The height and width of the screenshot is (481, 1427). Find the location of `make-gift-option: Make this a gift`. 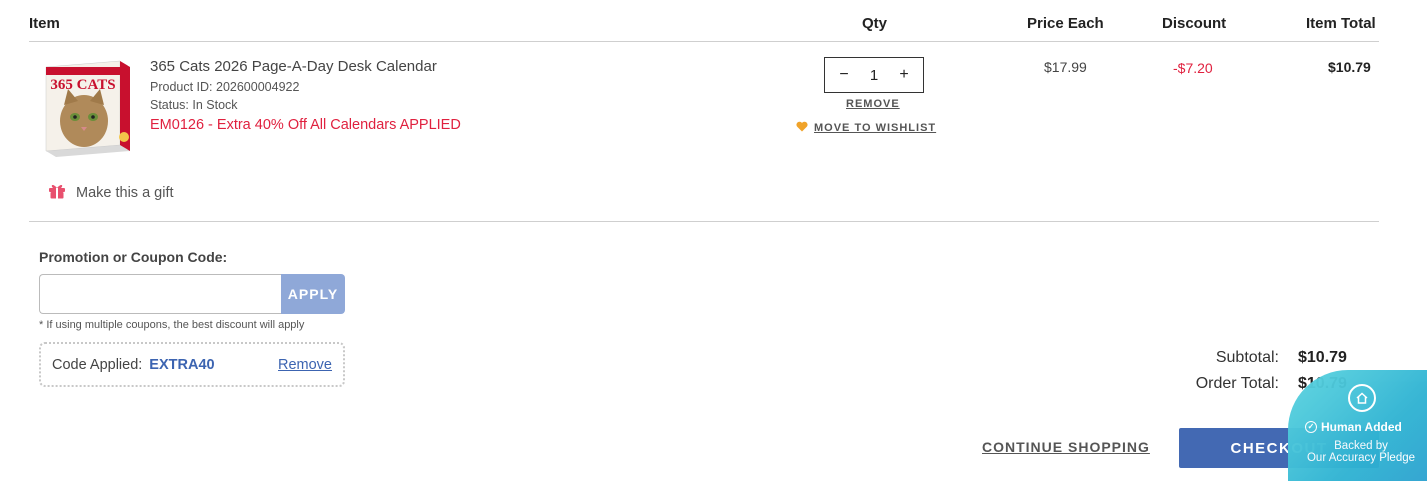

make-gift-option: Make this a gift is located at coordinates (111, 192).